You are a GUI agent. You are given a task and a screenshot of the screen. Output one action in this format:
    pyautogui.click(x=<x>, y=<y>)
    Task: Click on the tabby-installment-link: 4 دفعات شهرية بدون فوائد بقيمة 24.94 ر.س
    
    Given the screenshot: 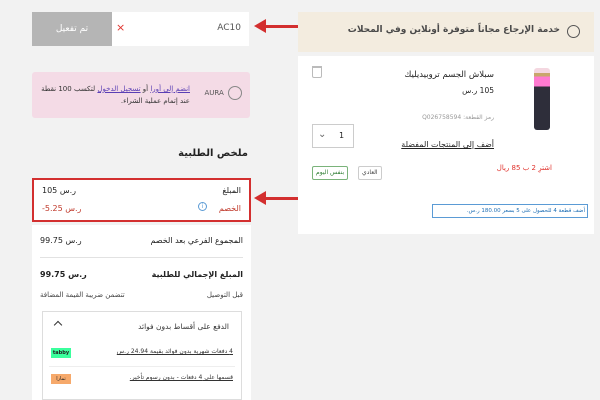 What is the action you would take?
    pyautogui.click(x=175, y=351)
    